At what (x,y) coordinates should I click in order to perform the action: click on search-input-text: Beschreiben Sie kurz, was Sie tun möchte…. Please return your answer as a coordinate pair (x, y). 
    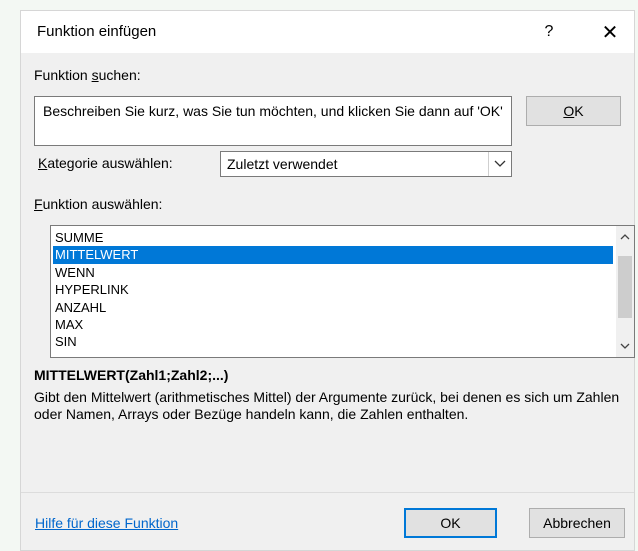
    Looking at the image, I should click on (273, 111).